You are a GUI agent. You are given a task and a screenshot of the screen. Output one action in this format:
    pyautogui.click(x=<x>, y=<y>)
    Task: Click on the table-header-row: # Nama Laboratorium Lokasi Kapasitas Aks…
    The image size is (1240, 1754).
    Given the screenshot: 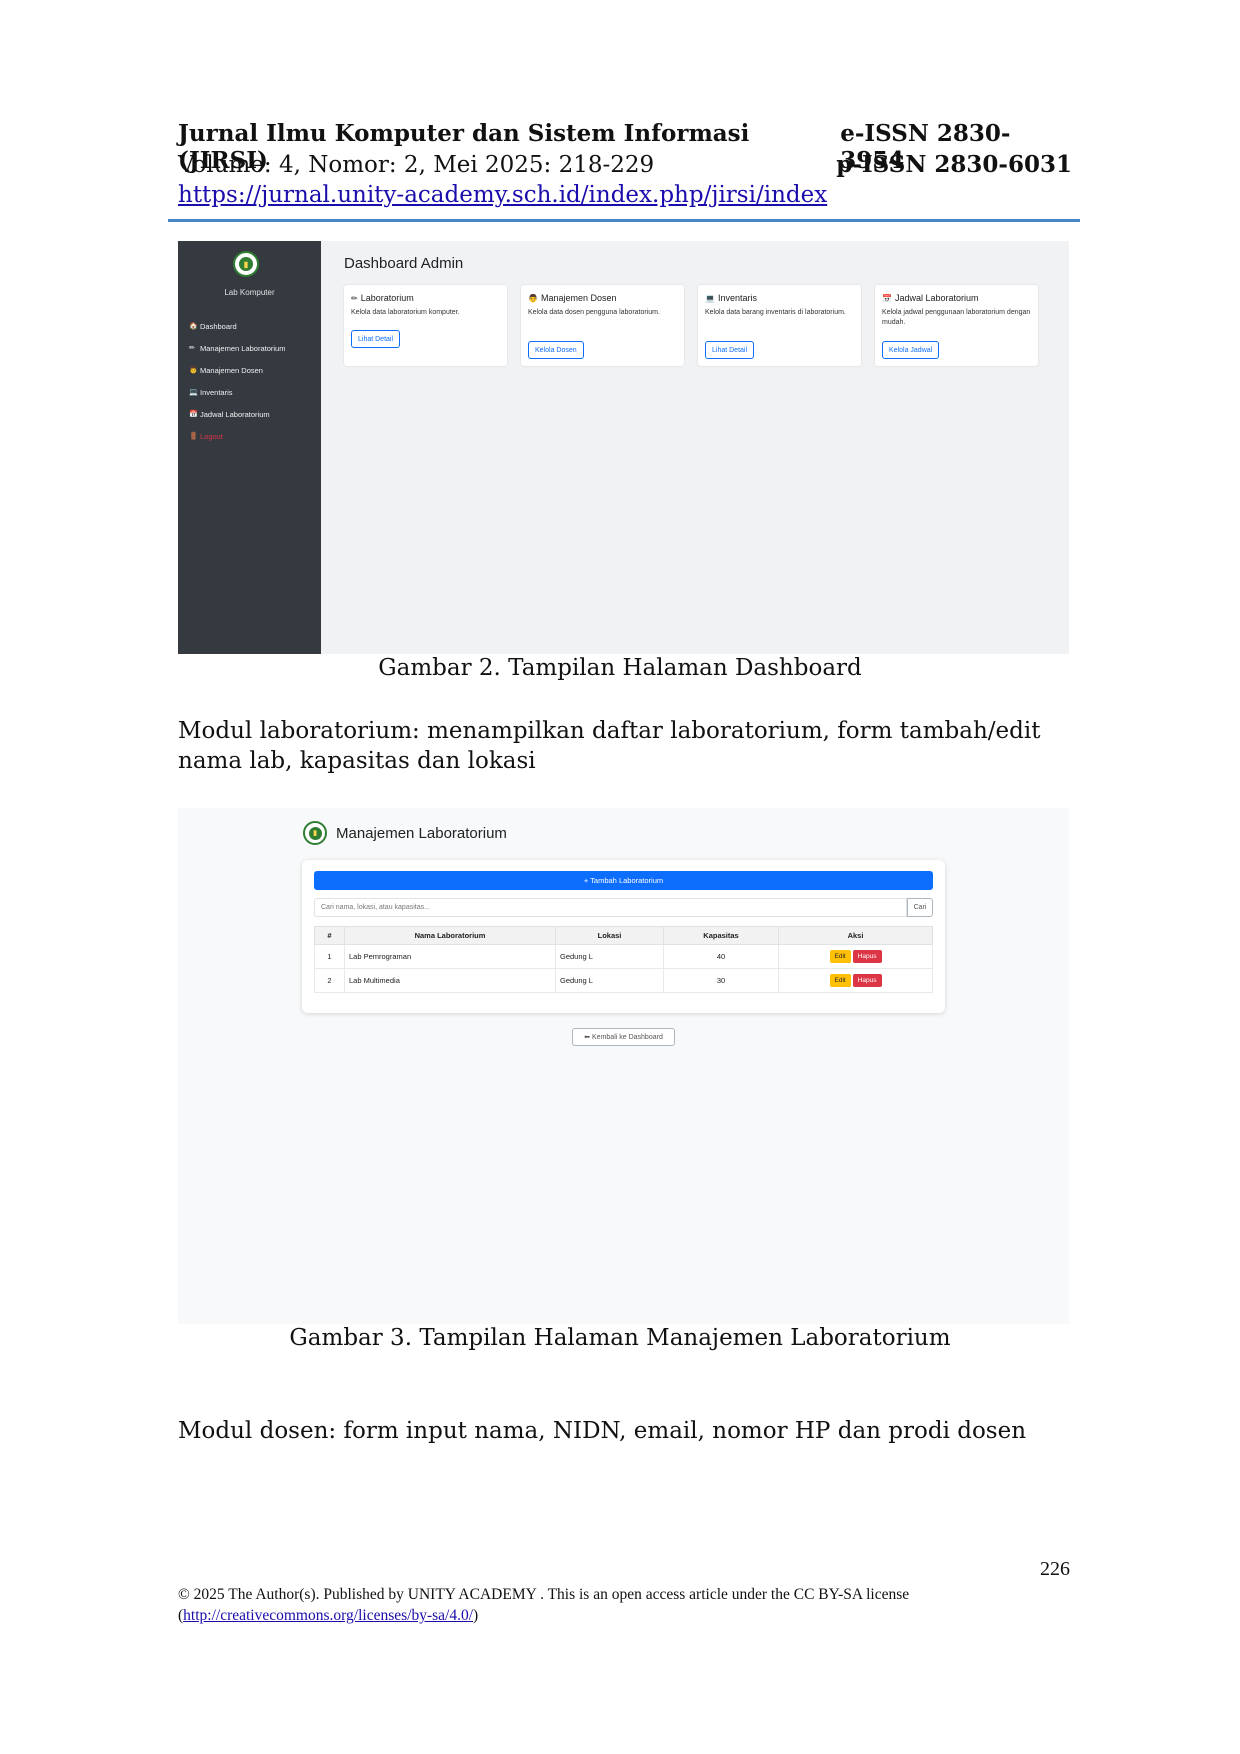 What is the action you would take?
    pyautogui.click(x=623, y=935)
    